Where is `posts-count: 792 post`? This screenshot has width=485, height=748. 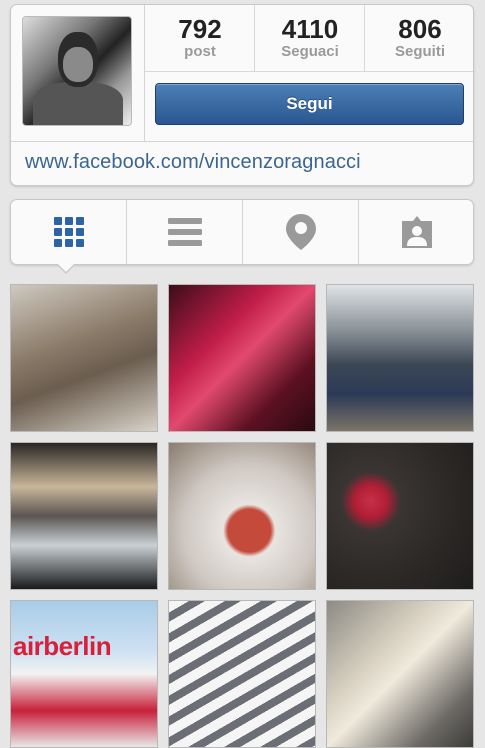 posts-count: 792 post is located at coordinates (200, 38).